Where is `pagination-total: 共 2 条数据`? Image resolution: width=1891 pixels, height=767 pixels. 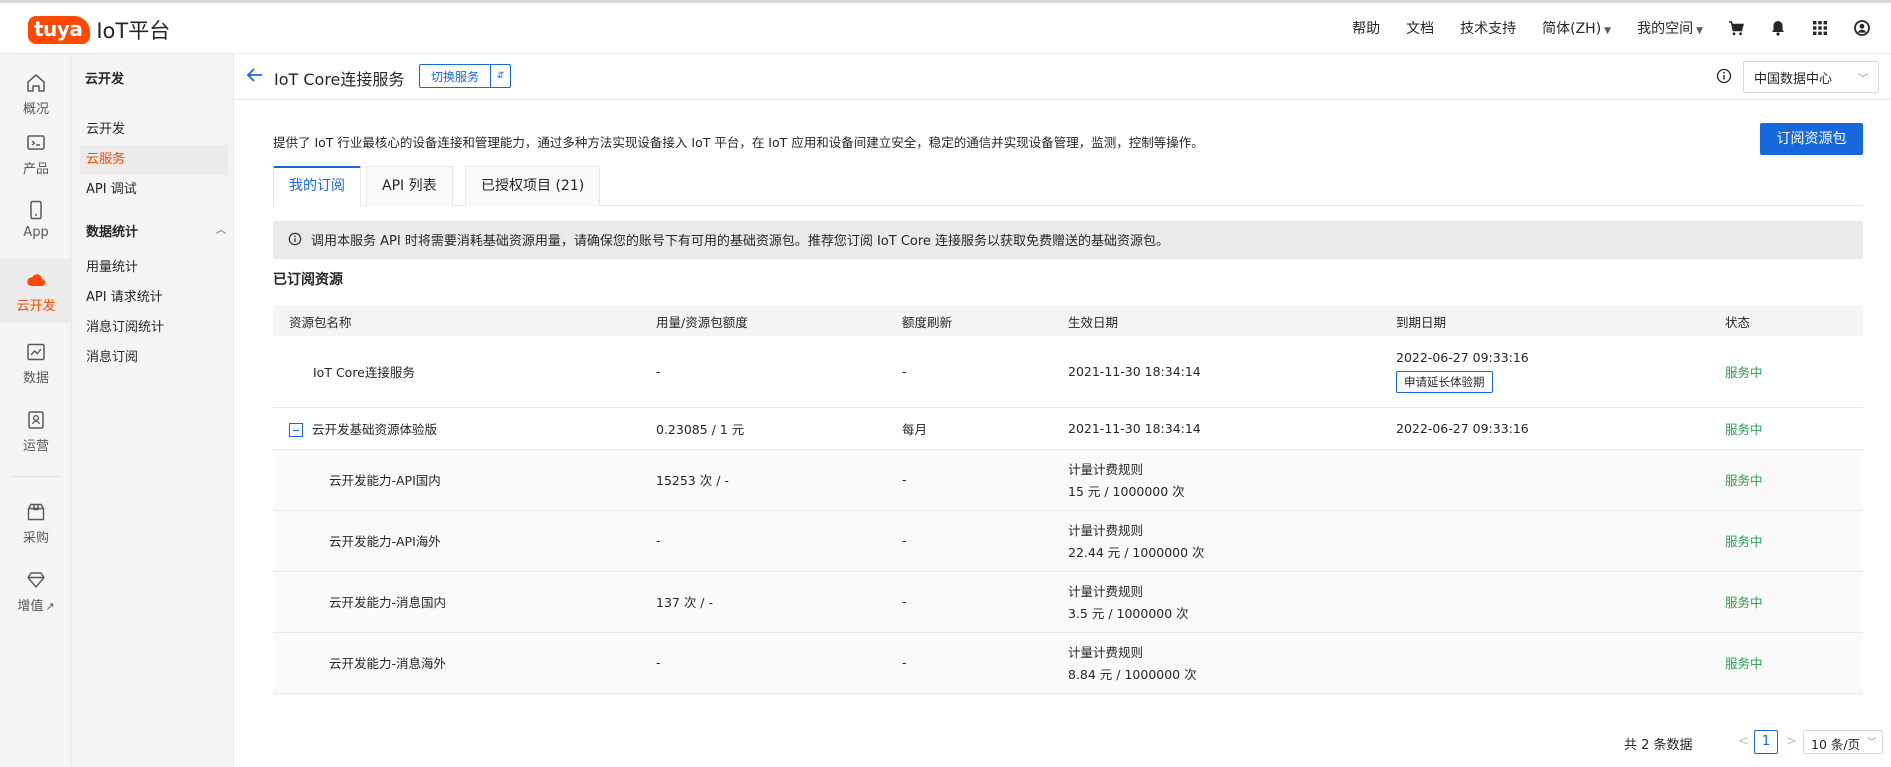 pagination-total: 共 2 条数据 is located at coordinates (1658, 745).